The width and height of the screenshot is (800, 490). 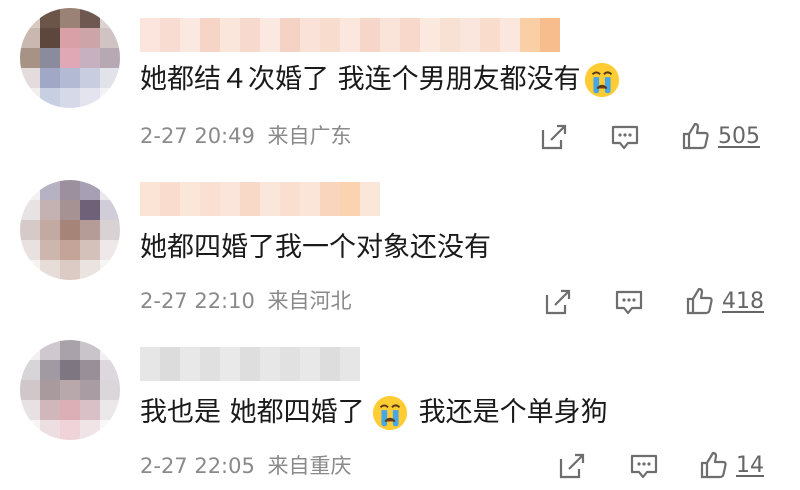 I want to click on like-button: 505, so click(x=720, y=136).